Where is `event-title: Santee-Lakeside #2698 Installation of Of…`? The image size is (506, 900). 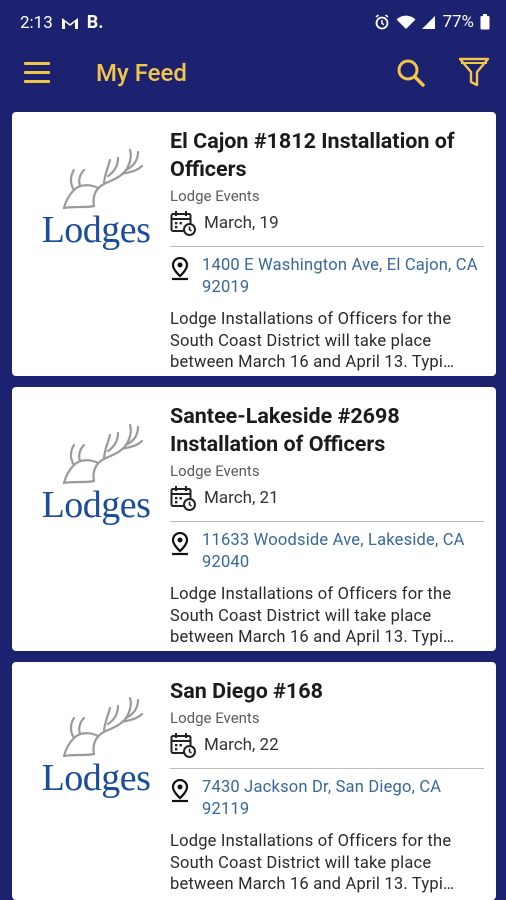
event-title: Santee-Lakeside #2698 Installation of Of… is located at coordinates (285, 430).